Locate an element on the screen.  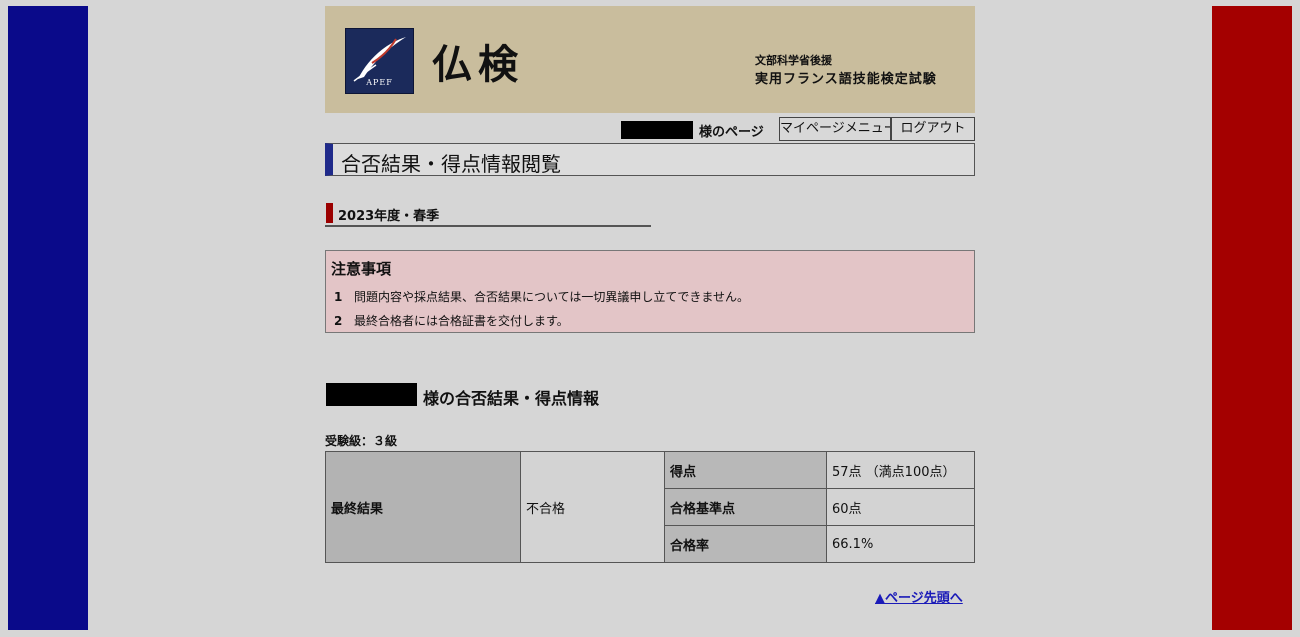
notice-item: 2 最終合格者には合格証書を交付します。 is located at coordinates (451, 320).